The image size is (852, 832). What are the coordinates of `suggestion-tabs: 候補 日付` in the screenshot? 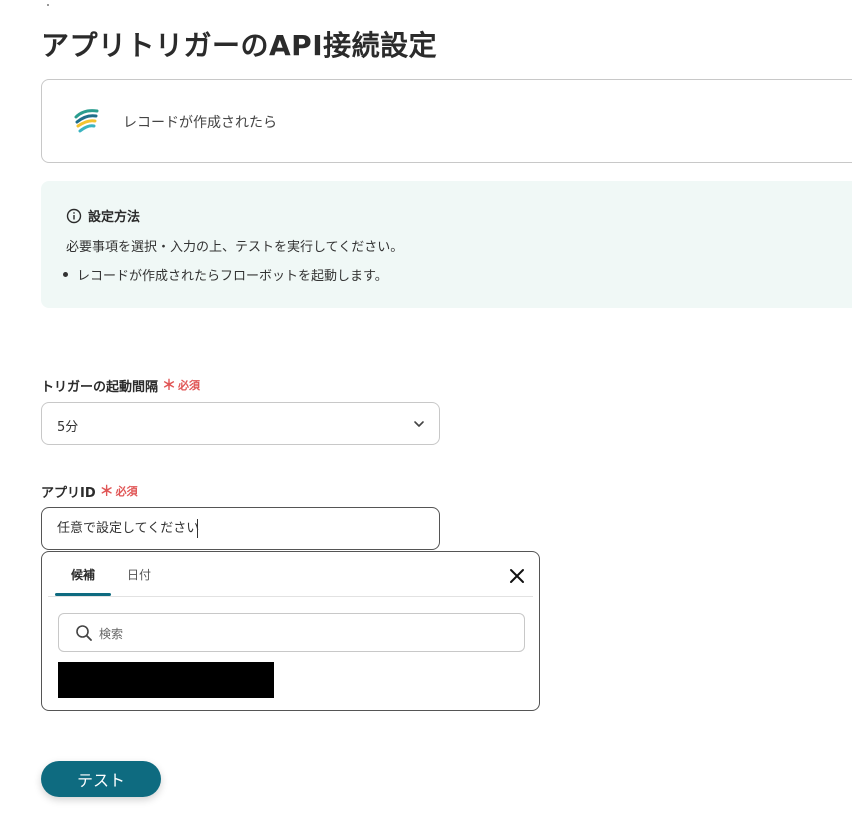 It's located at (111, 574).